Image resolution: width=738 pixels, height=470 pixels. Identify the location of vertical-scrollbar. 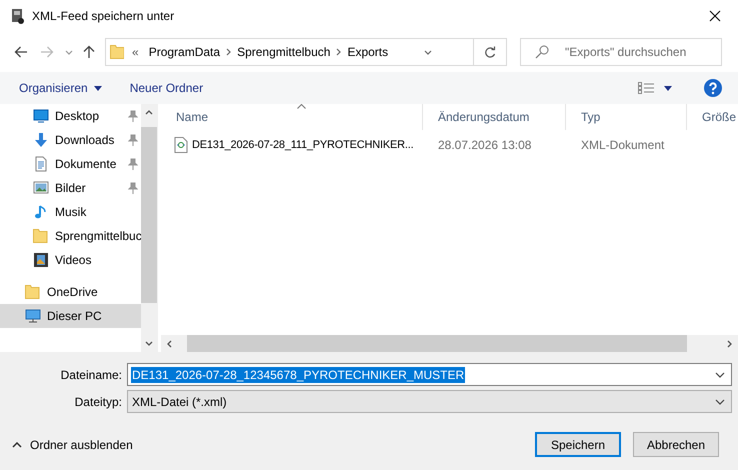
(149, 228).